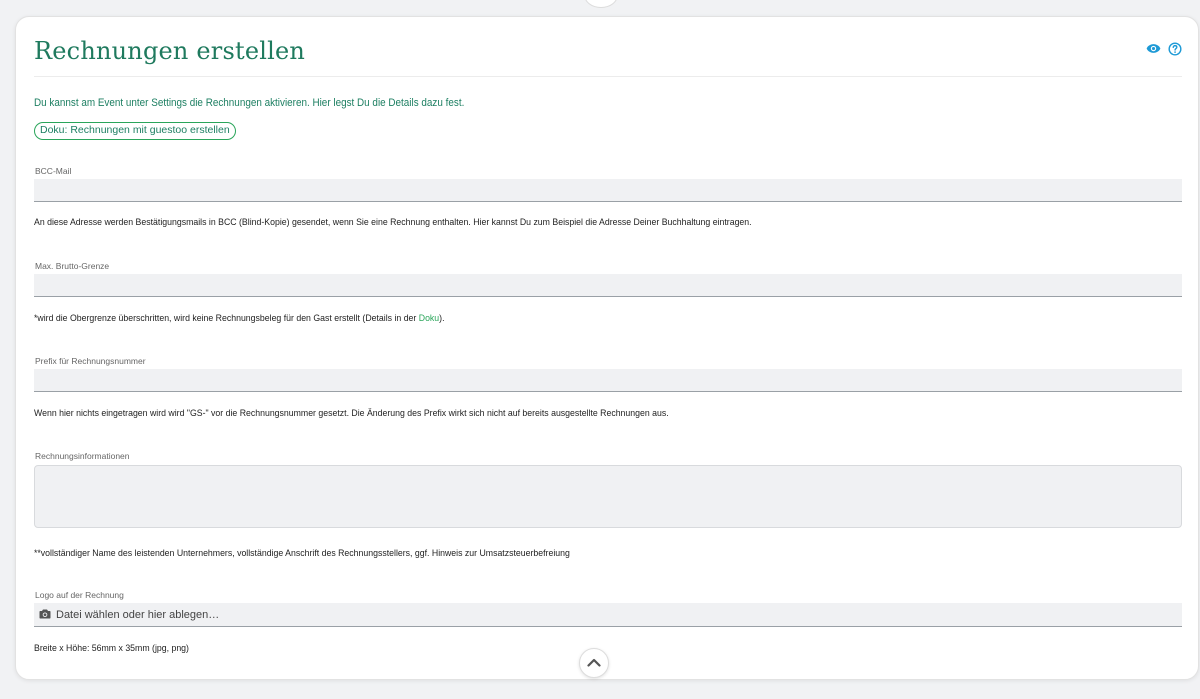 The width and height of the screenshot is (1200, 699). I want to click on invoice-info-label: Rechnungsinformationen, so click(82, 456).